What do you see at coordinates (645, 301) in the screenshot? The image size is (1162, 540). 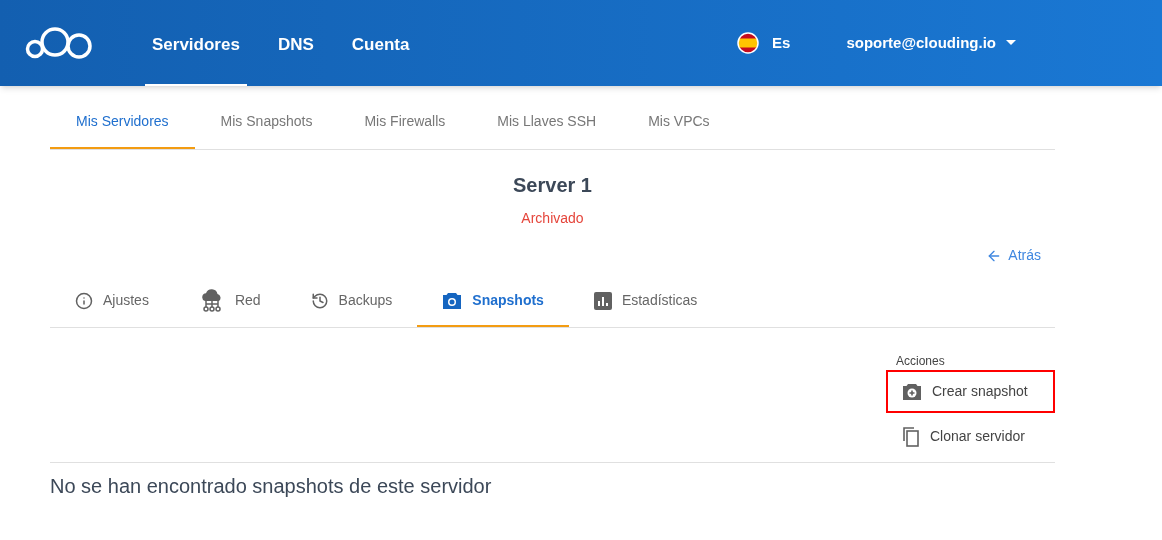 I see `tab: Estadísticas` at bounding box center [645, 301].